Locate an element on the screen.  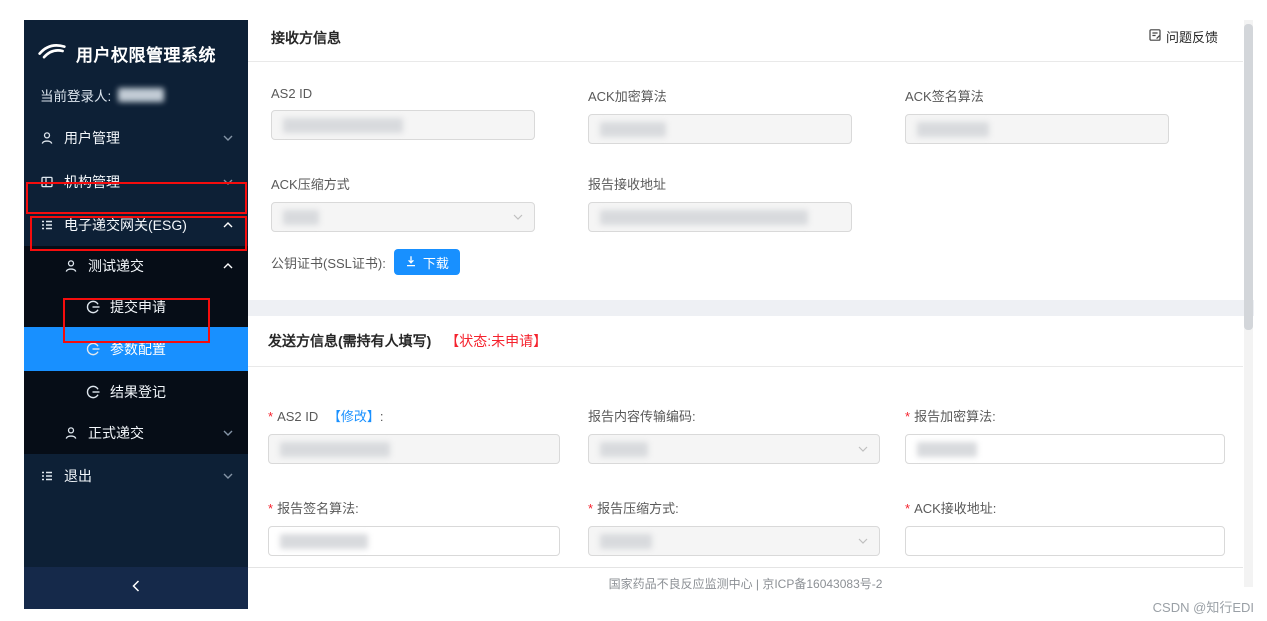
footer-divider is located at coordinates (745, 567).